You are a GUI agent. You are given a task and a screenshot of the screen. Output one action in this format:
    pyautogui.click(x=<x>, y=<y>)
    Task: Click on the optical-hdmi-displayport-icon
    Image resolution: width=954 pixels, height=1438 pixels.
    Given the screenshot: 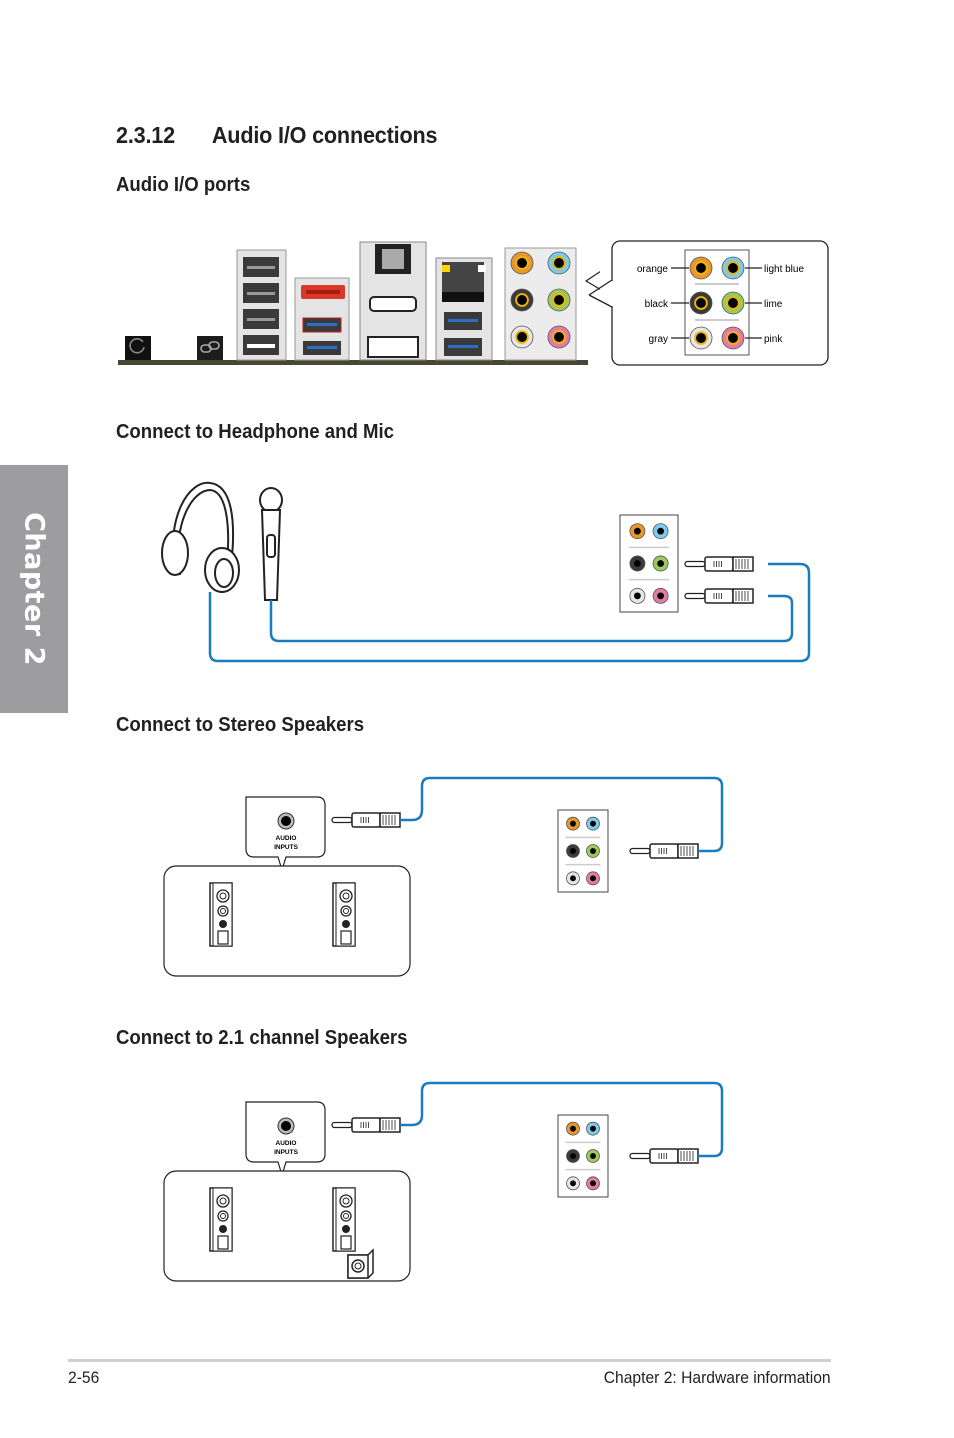 What is the action you would take?
    pyautogui.click(x=393, y=301)
    